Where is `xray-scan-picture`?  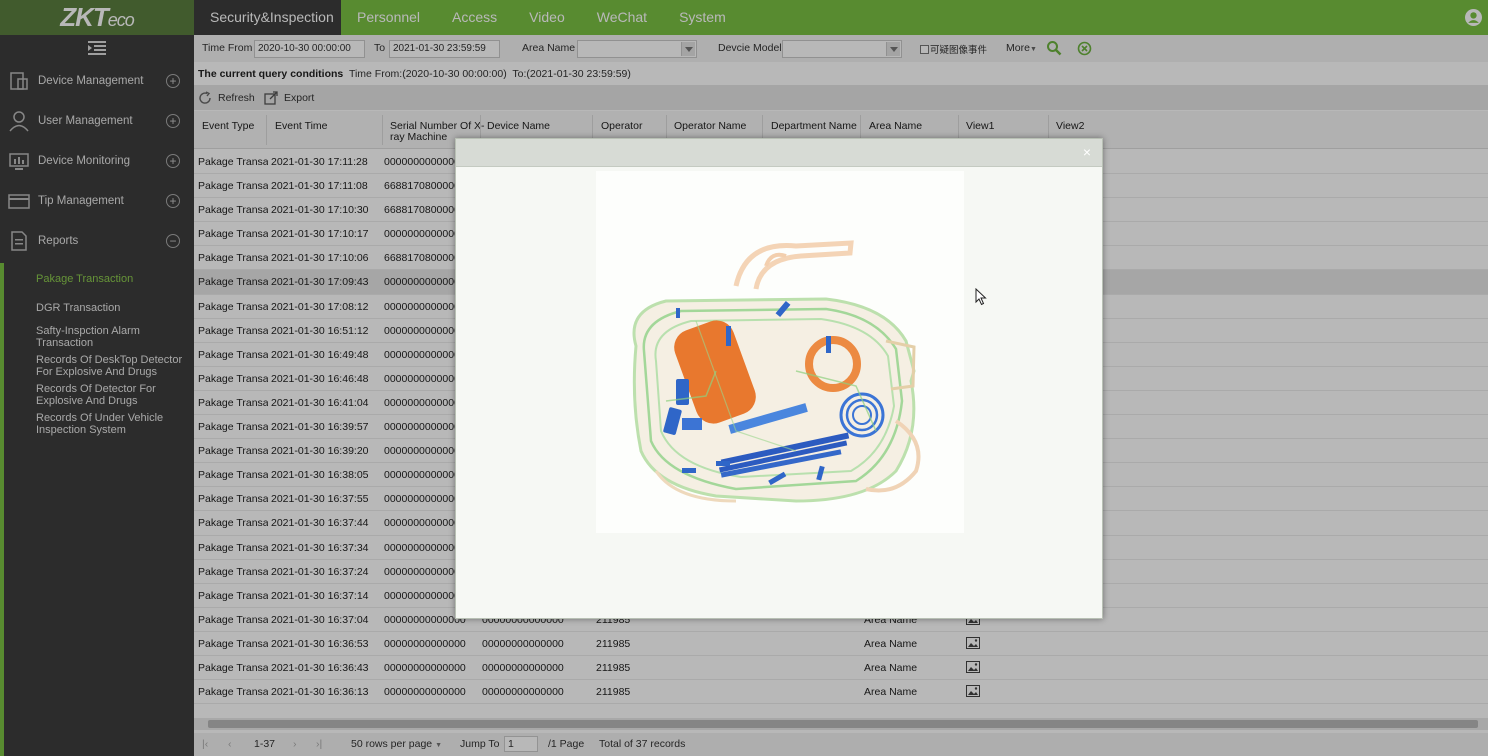
xray-scan-picture is located at coordinates (776, 371).